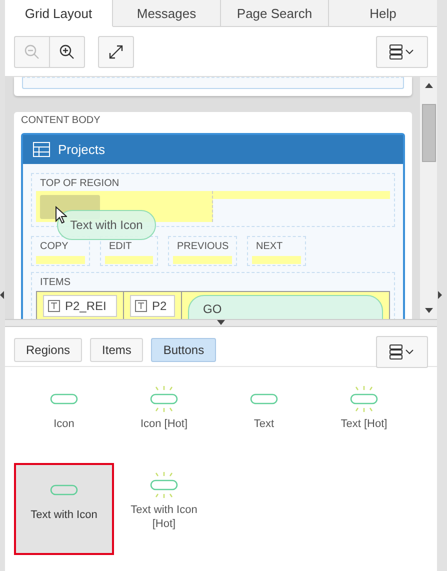  I want to click on template-label: Text [Hot], so click(364, 424).